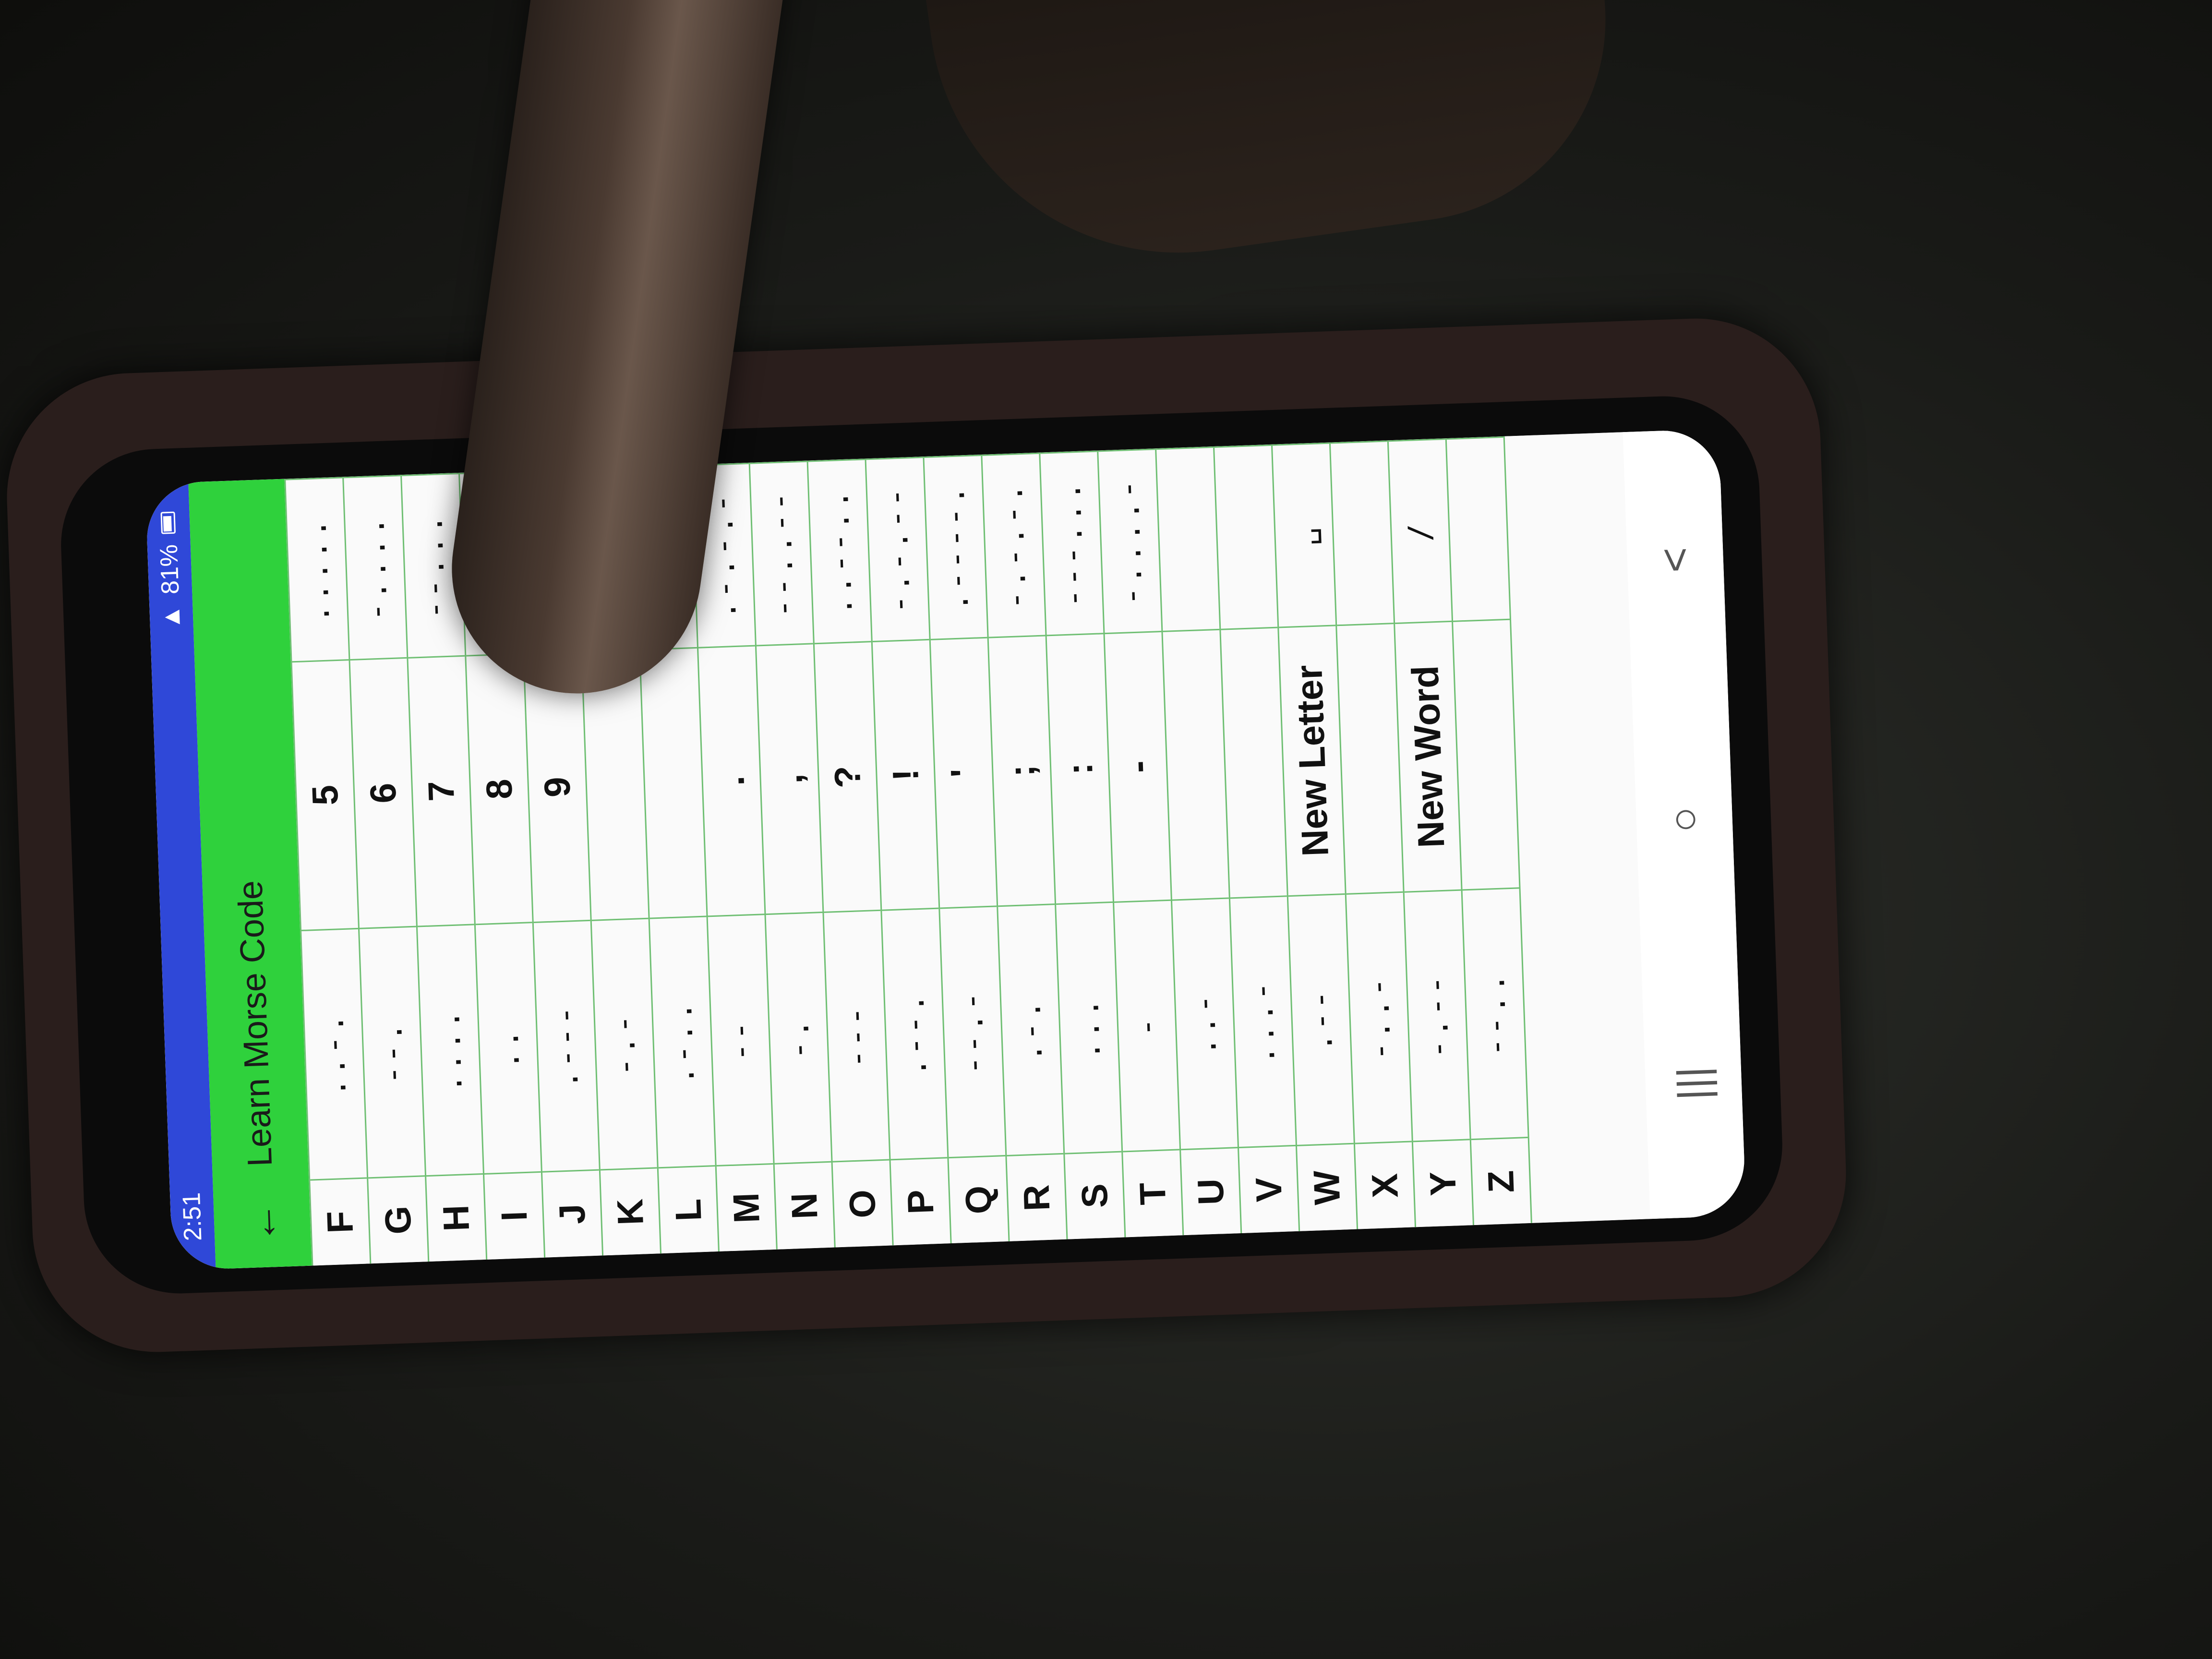  Describe the element at coordinates (905, 774) in the screenshot. I see `symbol-cell: !` at that location.